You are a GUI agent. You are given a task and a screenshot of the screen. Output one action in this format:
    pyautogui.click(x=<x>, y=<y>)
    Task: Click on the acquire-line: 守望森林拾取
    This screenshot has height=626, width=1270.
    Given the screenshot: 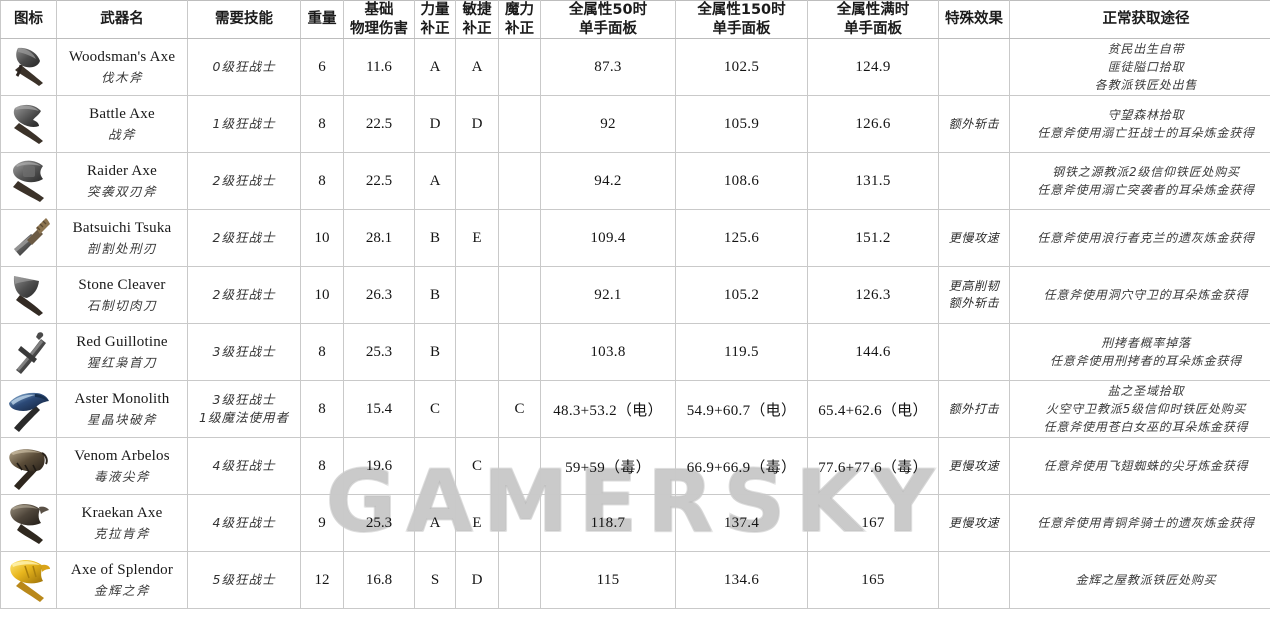 What is the action you would take?
    pyautogui.click(x=1146, y=115)
    